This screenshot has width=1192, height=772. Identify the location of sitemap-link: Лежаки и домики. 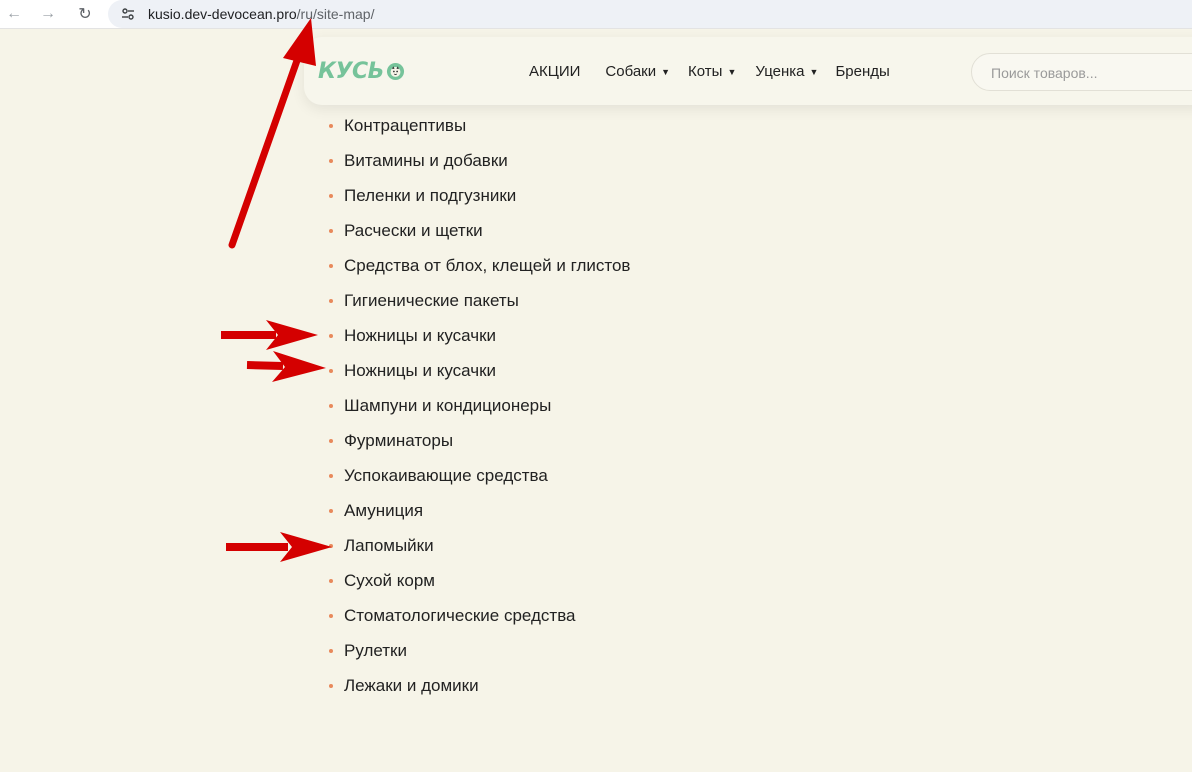
(411, 685).